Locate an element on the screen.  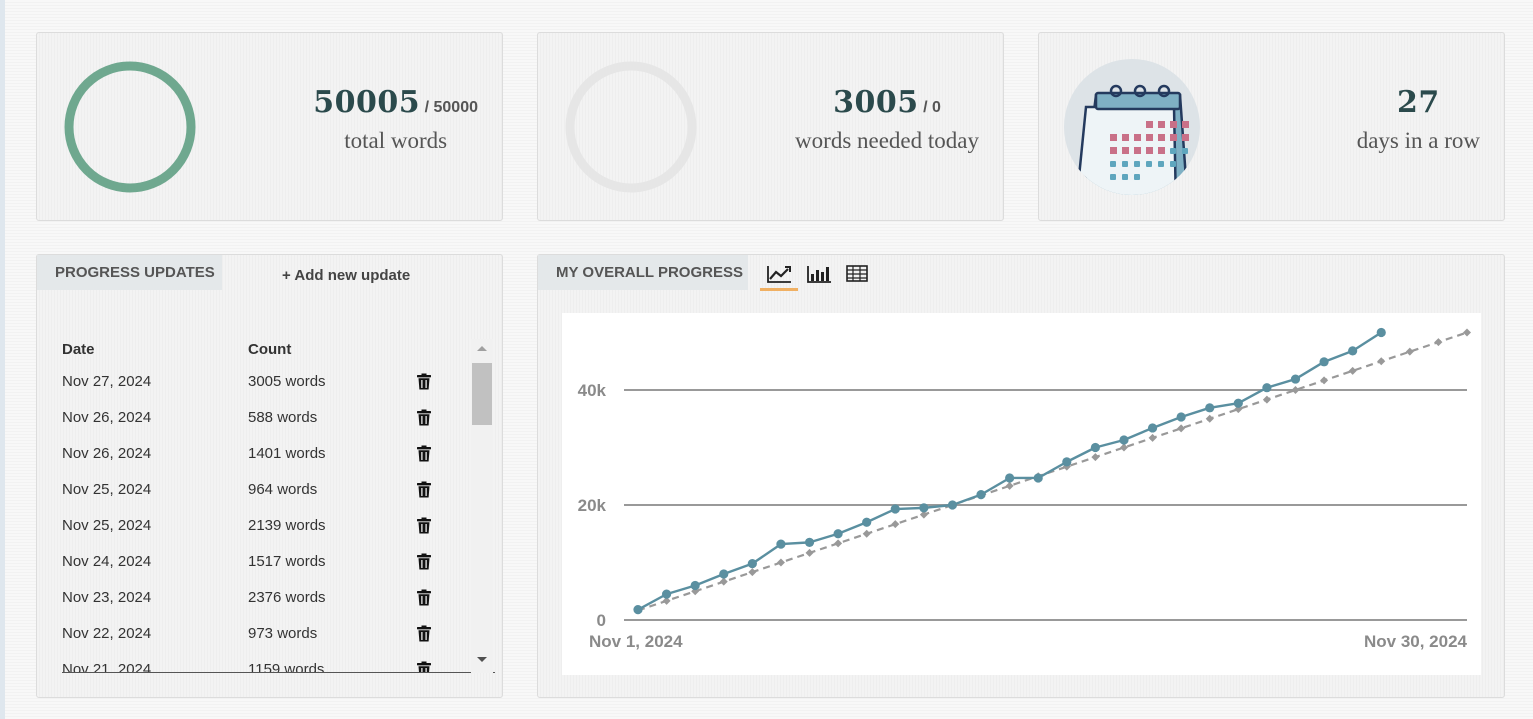
row-date: Nov 22, 2024 is located at coordinates (107, 633).